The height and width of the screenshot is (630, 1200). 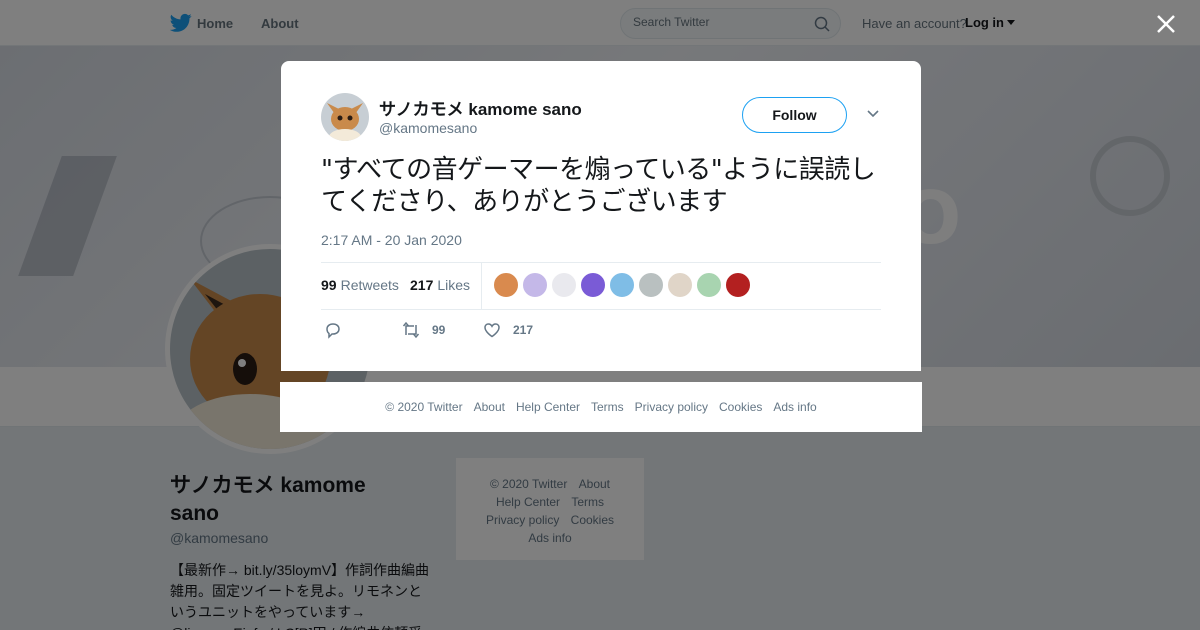 I want to click on like-action-count: 217, so click(x=523, y=330).